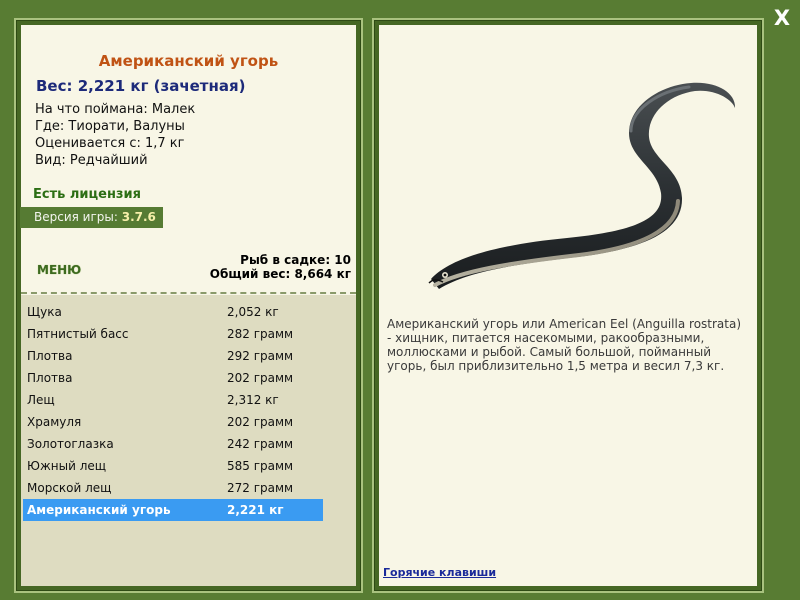 The height and width of the screenshot is (600, 800). What do you see at coordinates (91, 160) in the screenshot?
I see `rarity-info: Вид: Редчайший` at bounding box center [91, 160].